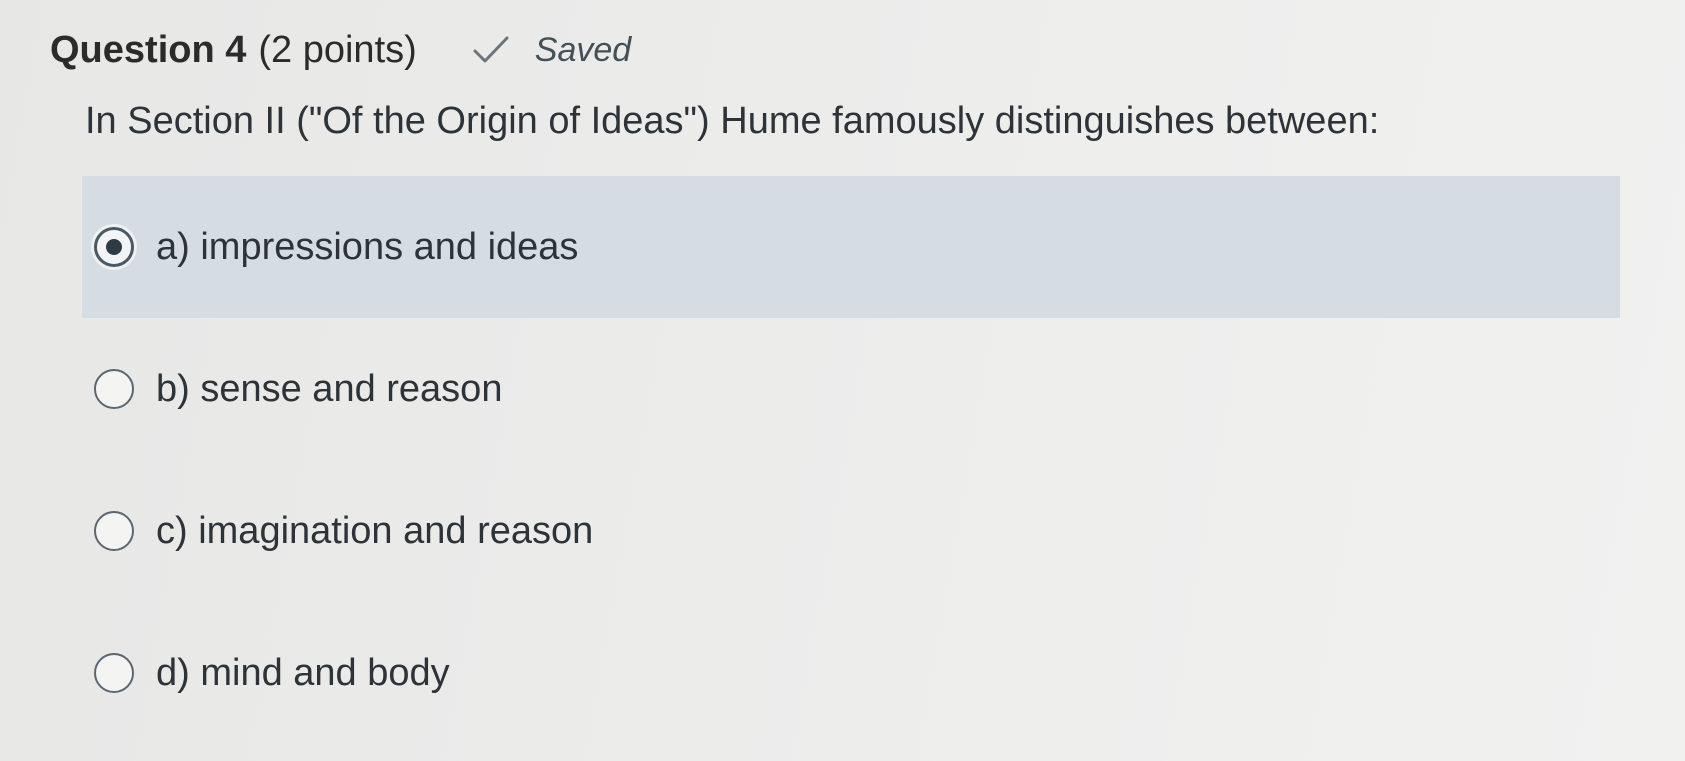 This screenshot has width=1685, height=761. I want to click on radio-button-d, so click(114, 673).